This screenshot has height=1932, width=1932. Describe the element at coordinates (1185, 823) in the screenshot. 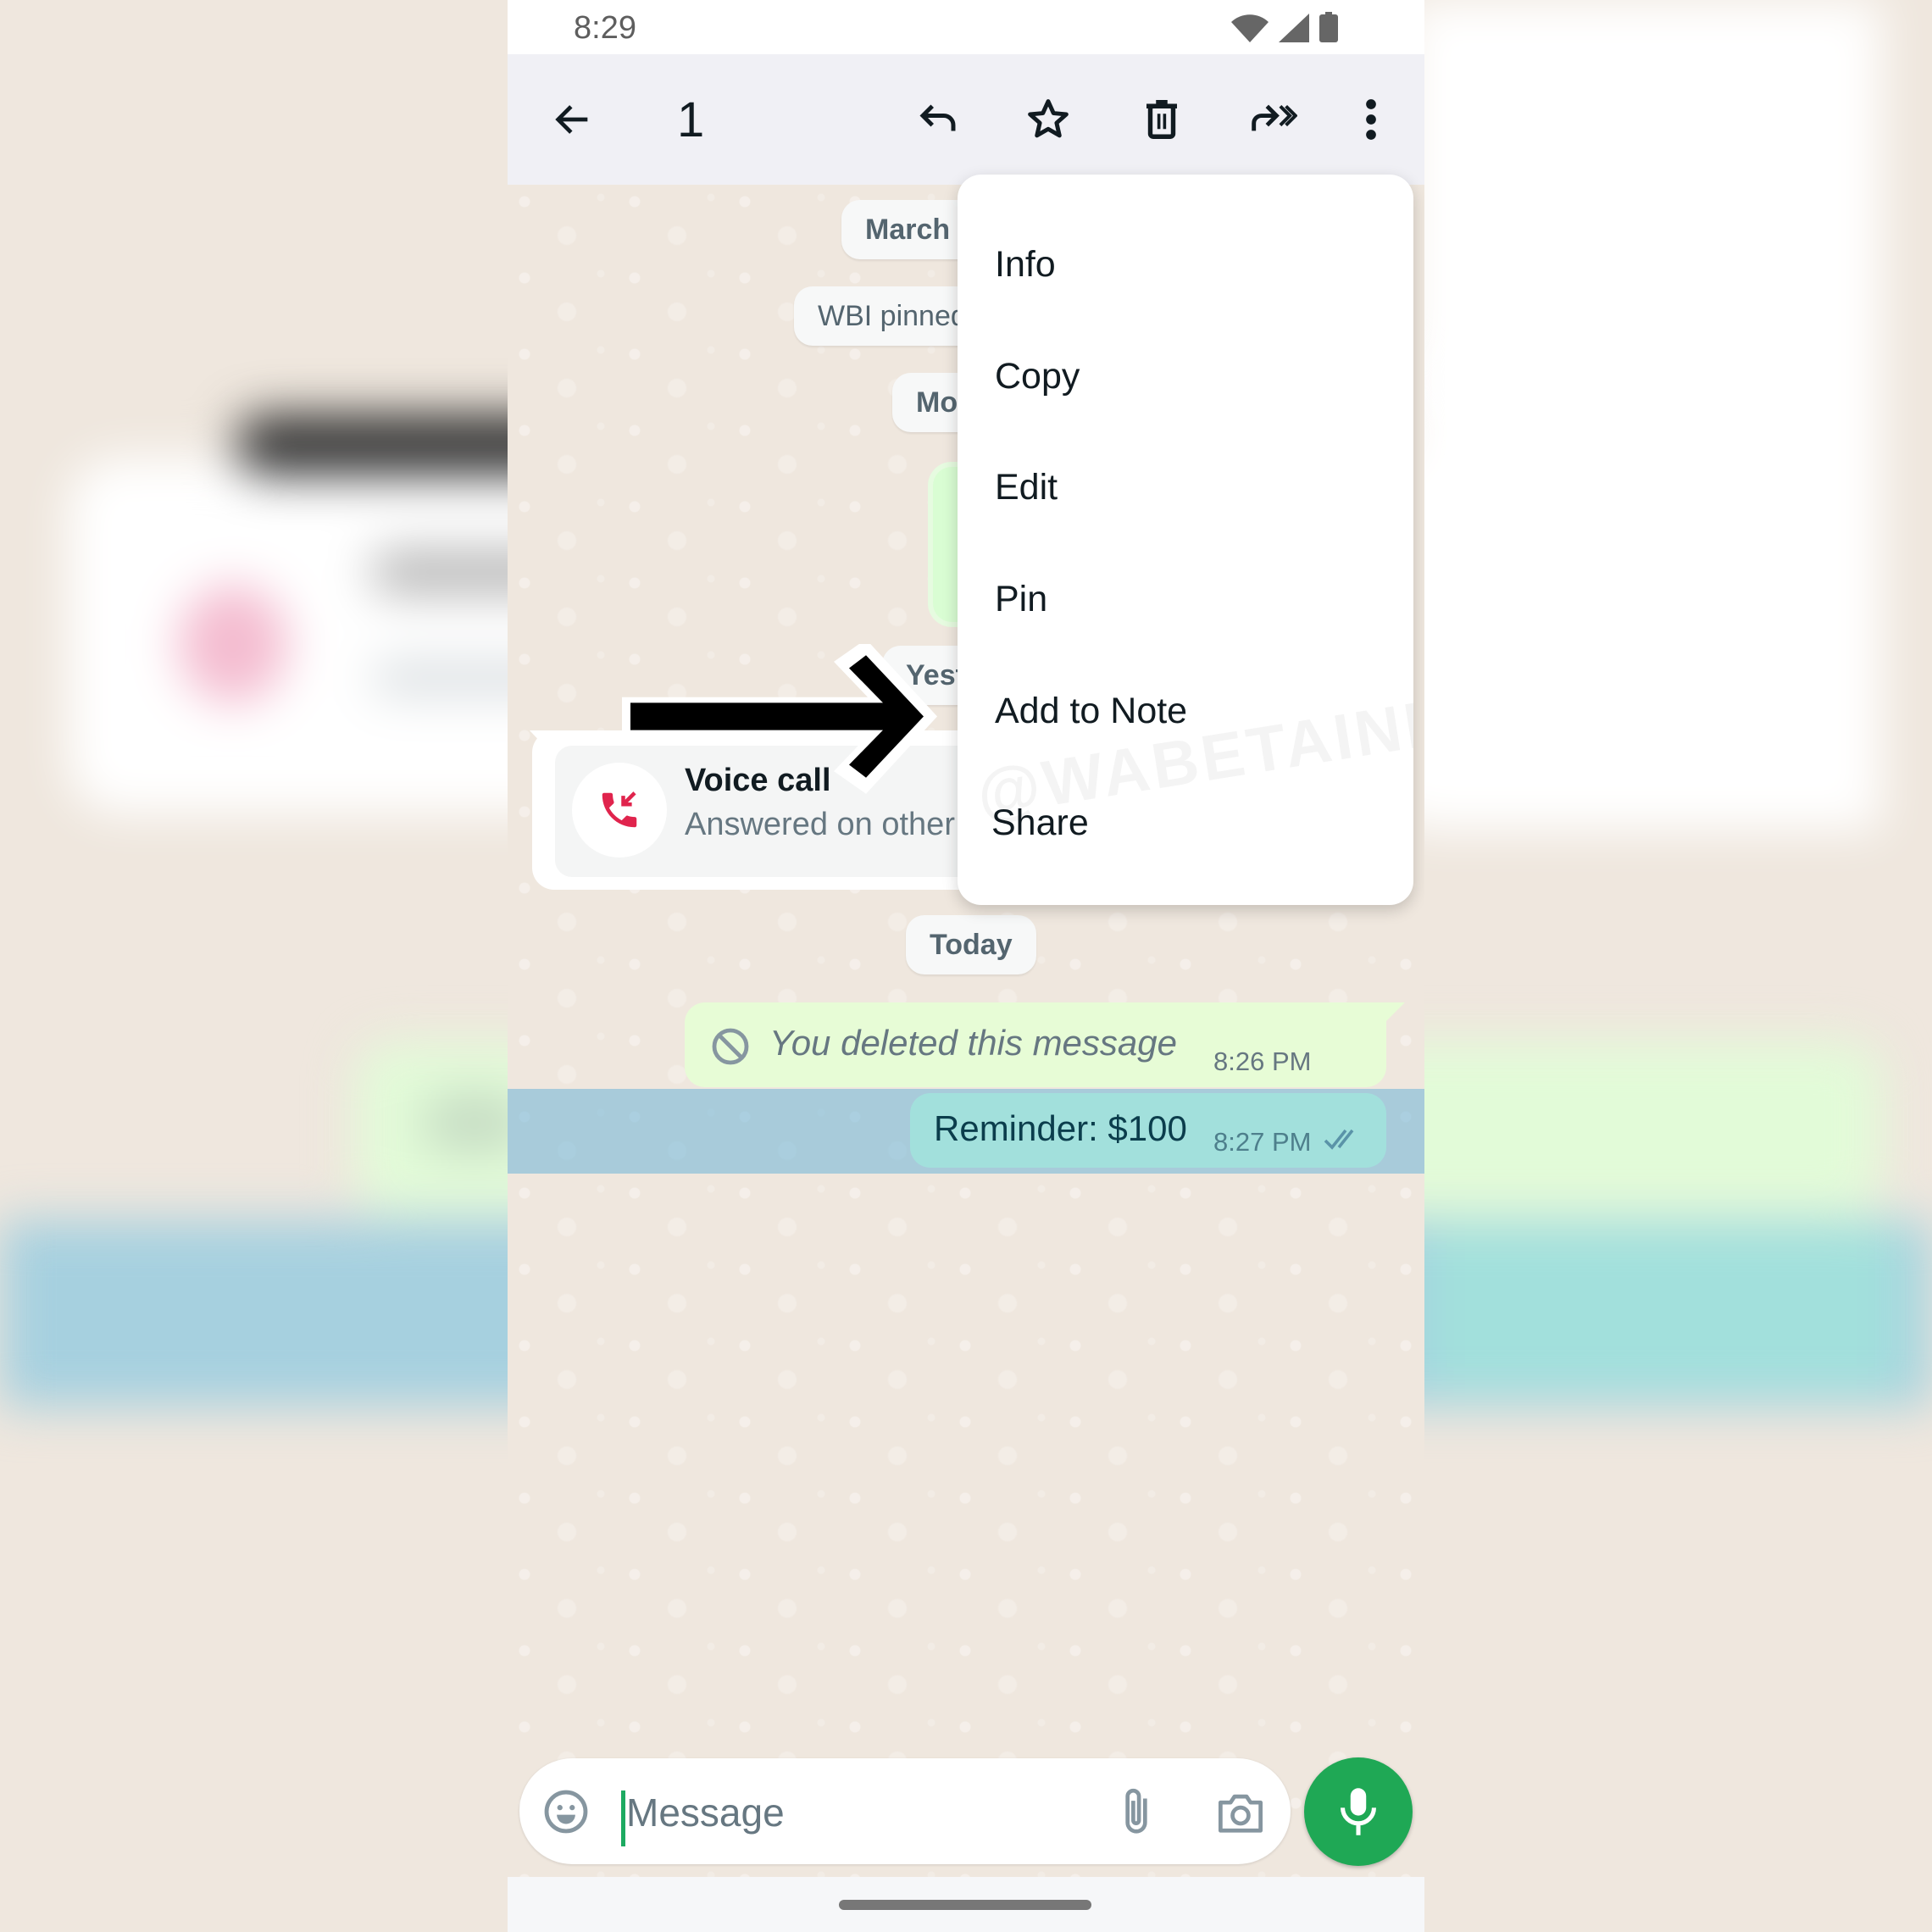

I see `menu-item-share: Share` at that location.